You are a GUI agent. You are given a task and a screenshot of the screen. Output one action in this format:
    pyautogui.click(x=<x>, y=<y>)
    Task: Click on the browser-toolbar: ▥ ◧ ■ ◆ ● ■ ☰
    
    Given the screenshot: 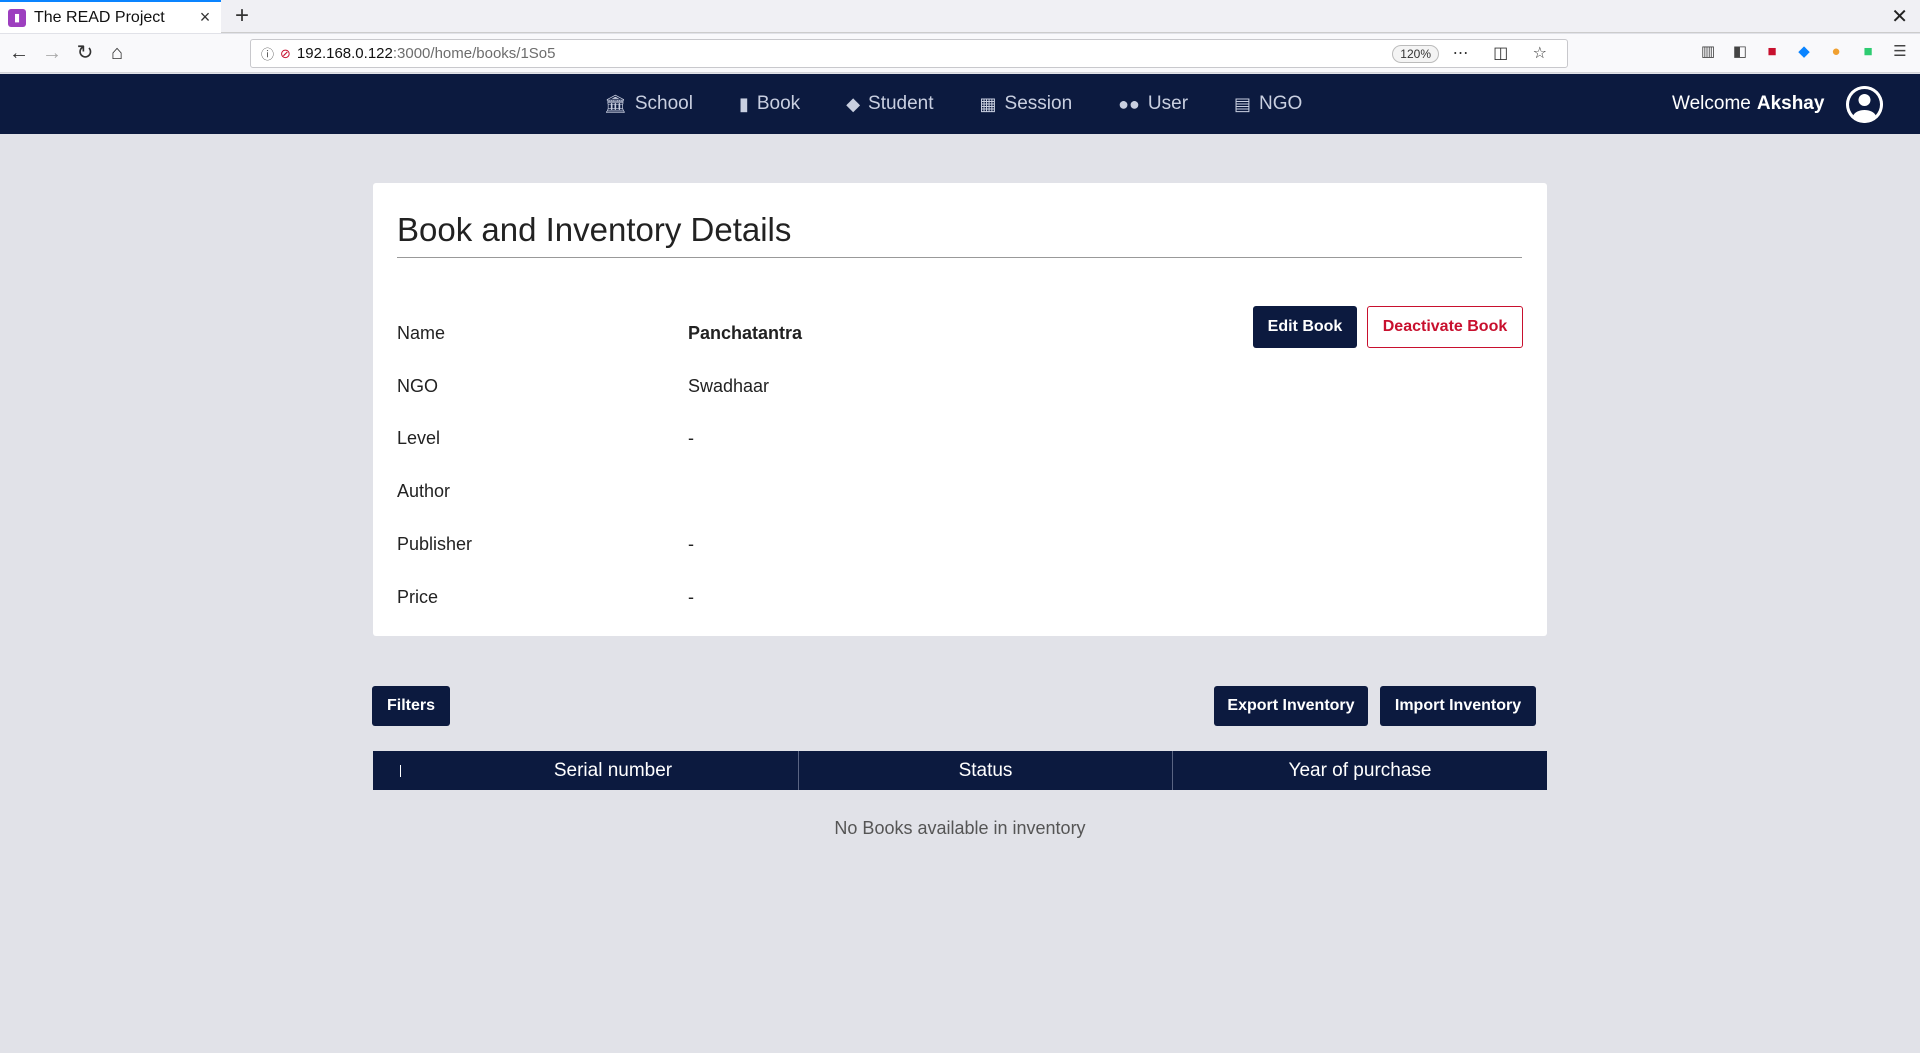 What is the action you would take?
    pyautogui.click(x=1804, y=52)
    